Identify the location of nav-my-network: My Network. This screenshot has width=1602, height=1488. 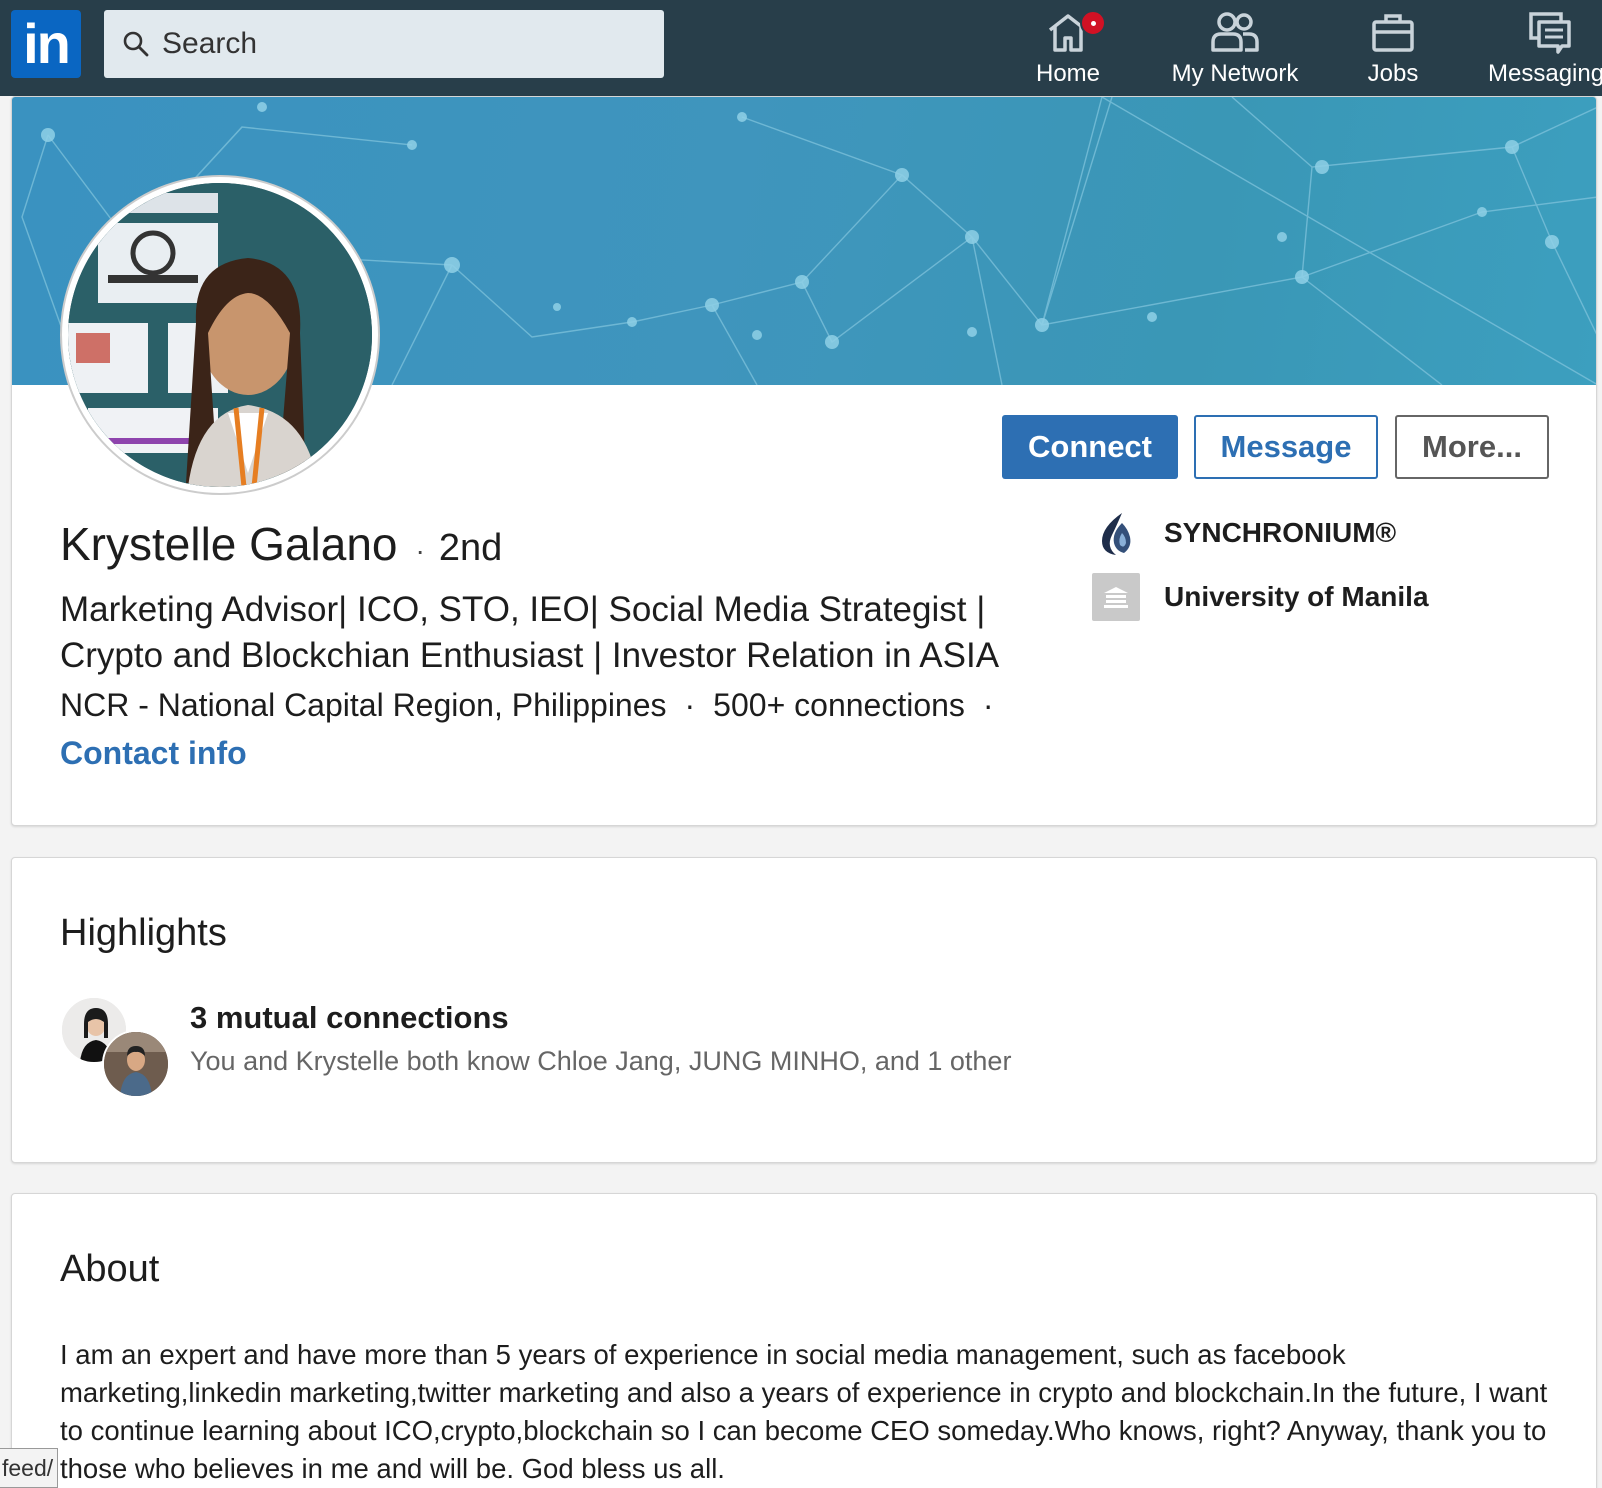
(1235, 48).